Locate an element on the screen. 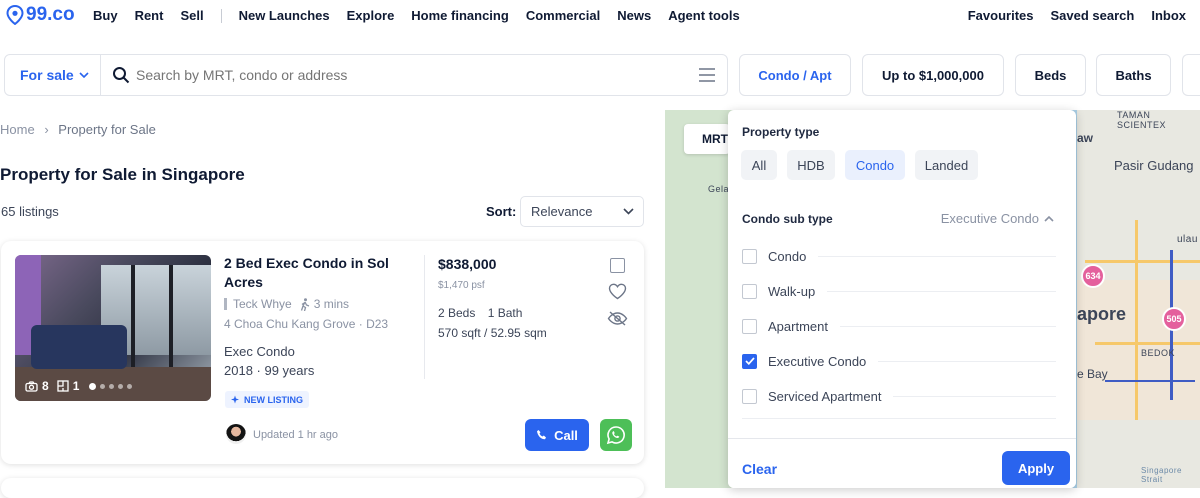 This screenshot has width=1200, height=498. breadcrumb-current: Property for Sale is located at coordinates (107, 129).